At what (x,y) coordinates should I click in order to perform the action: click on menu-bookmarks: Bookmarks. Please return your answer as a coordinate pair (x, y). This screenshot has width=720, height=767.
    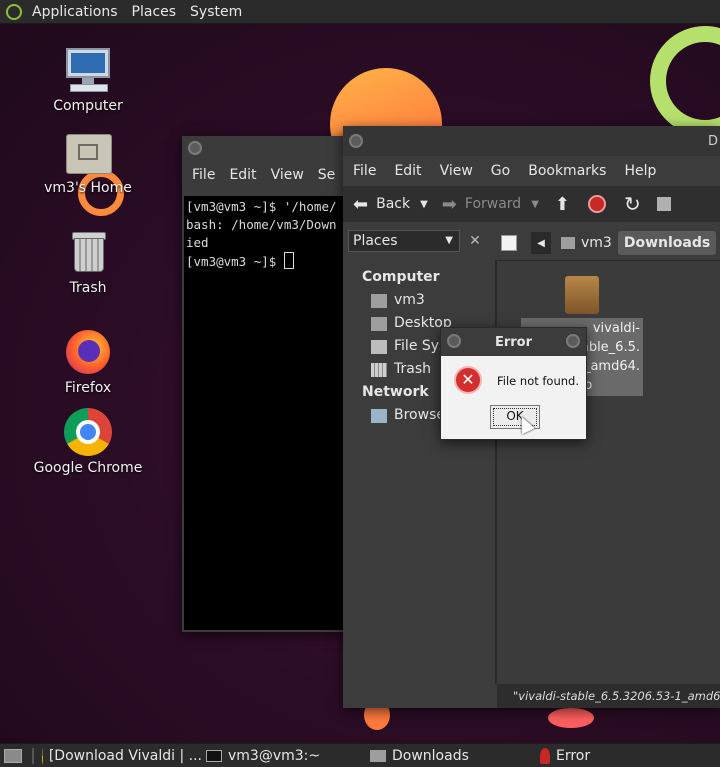
    Looking at the image, I should click on (567, 171).